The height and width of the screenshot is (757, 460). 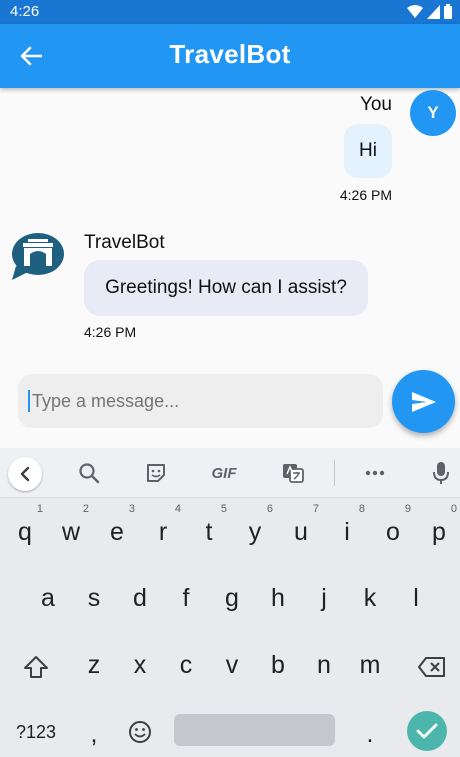 I want to click on bot-avatar-icon, so click(x=38, y=256).